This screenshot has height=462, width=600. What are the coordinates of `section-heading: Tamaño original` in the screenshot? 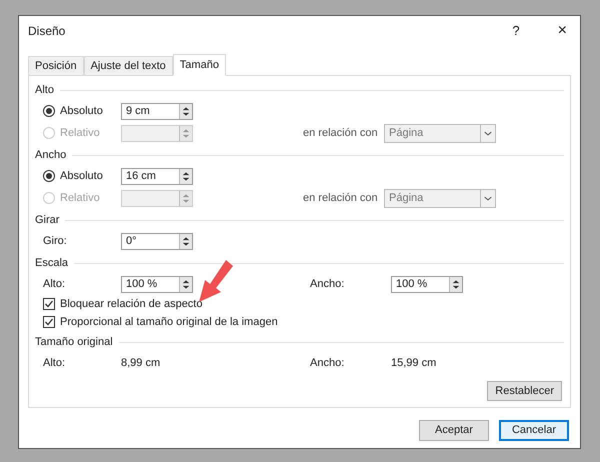 It's located at (74, 342).